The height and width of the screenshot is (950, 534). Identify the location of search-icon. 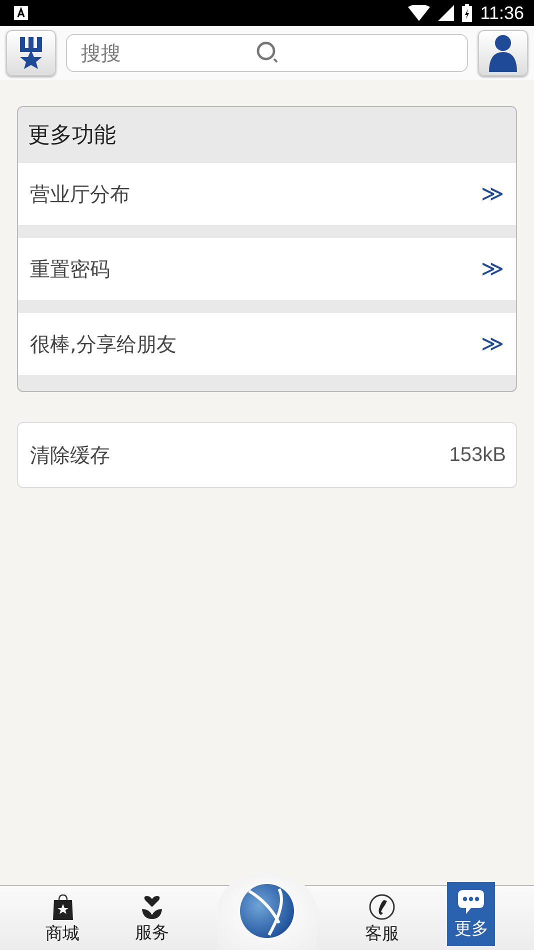
(268, 52).